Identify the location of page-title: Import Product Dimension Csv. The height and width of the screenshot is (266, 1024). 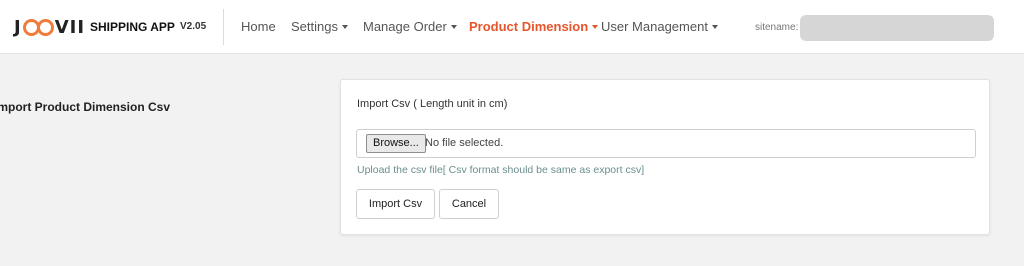
(165, 107).